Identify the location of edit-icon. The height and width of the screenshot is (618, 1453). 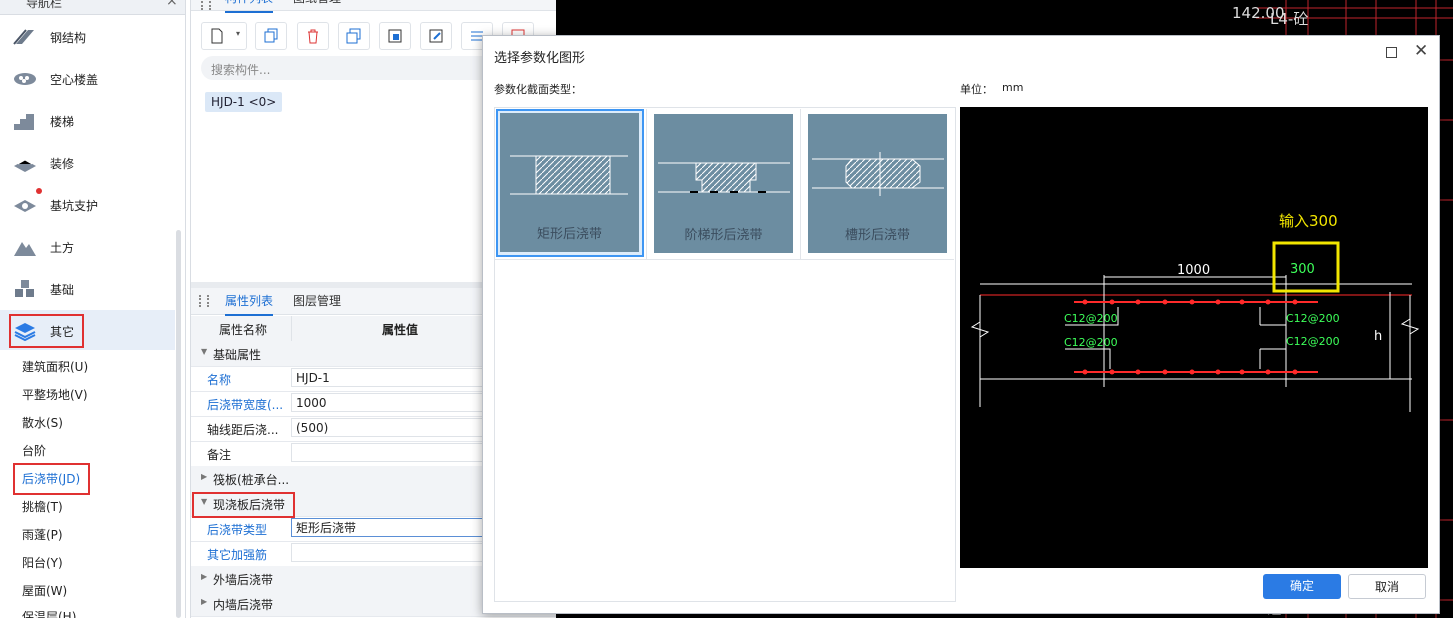
(436, 36).